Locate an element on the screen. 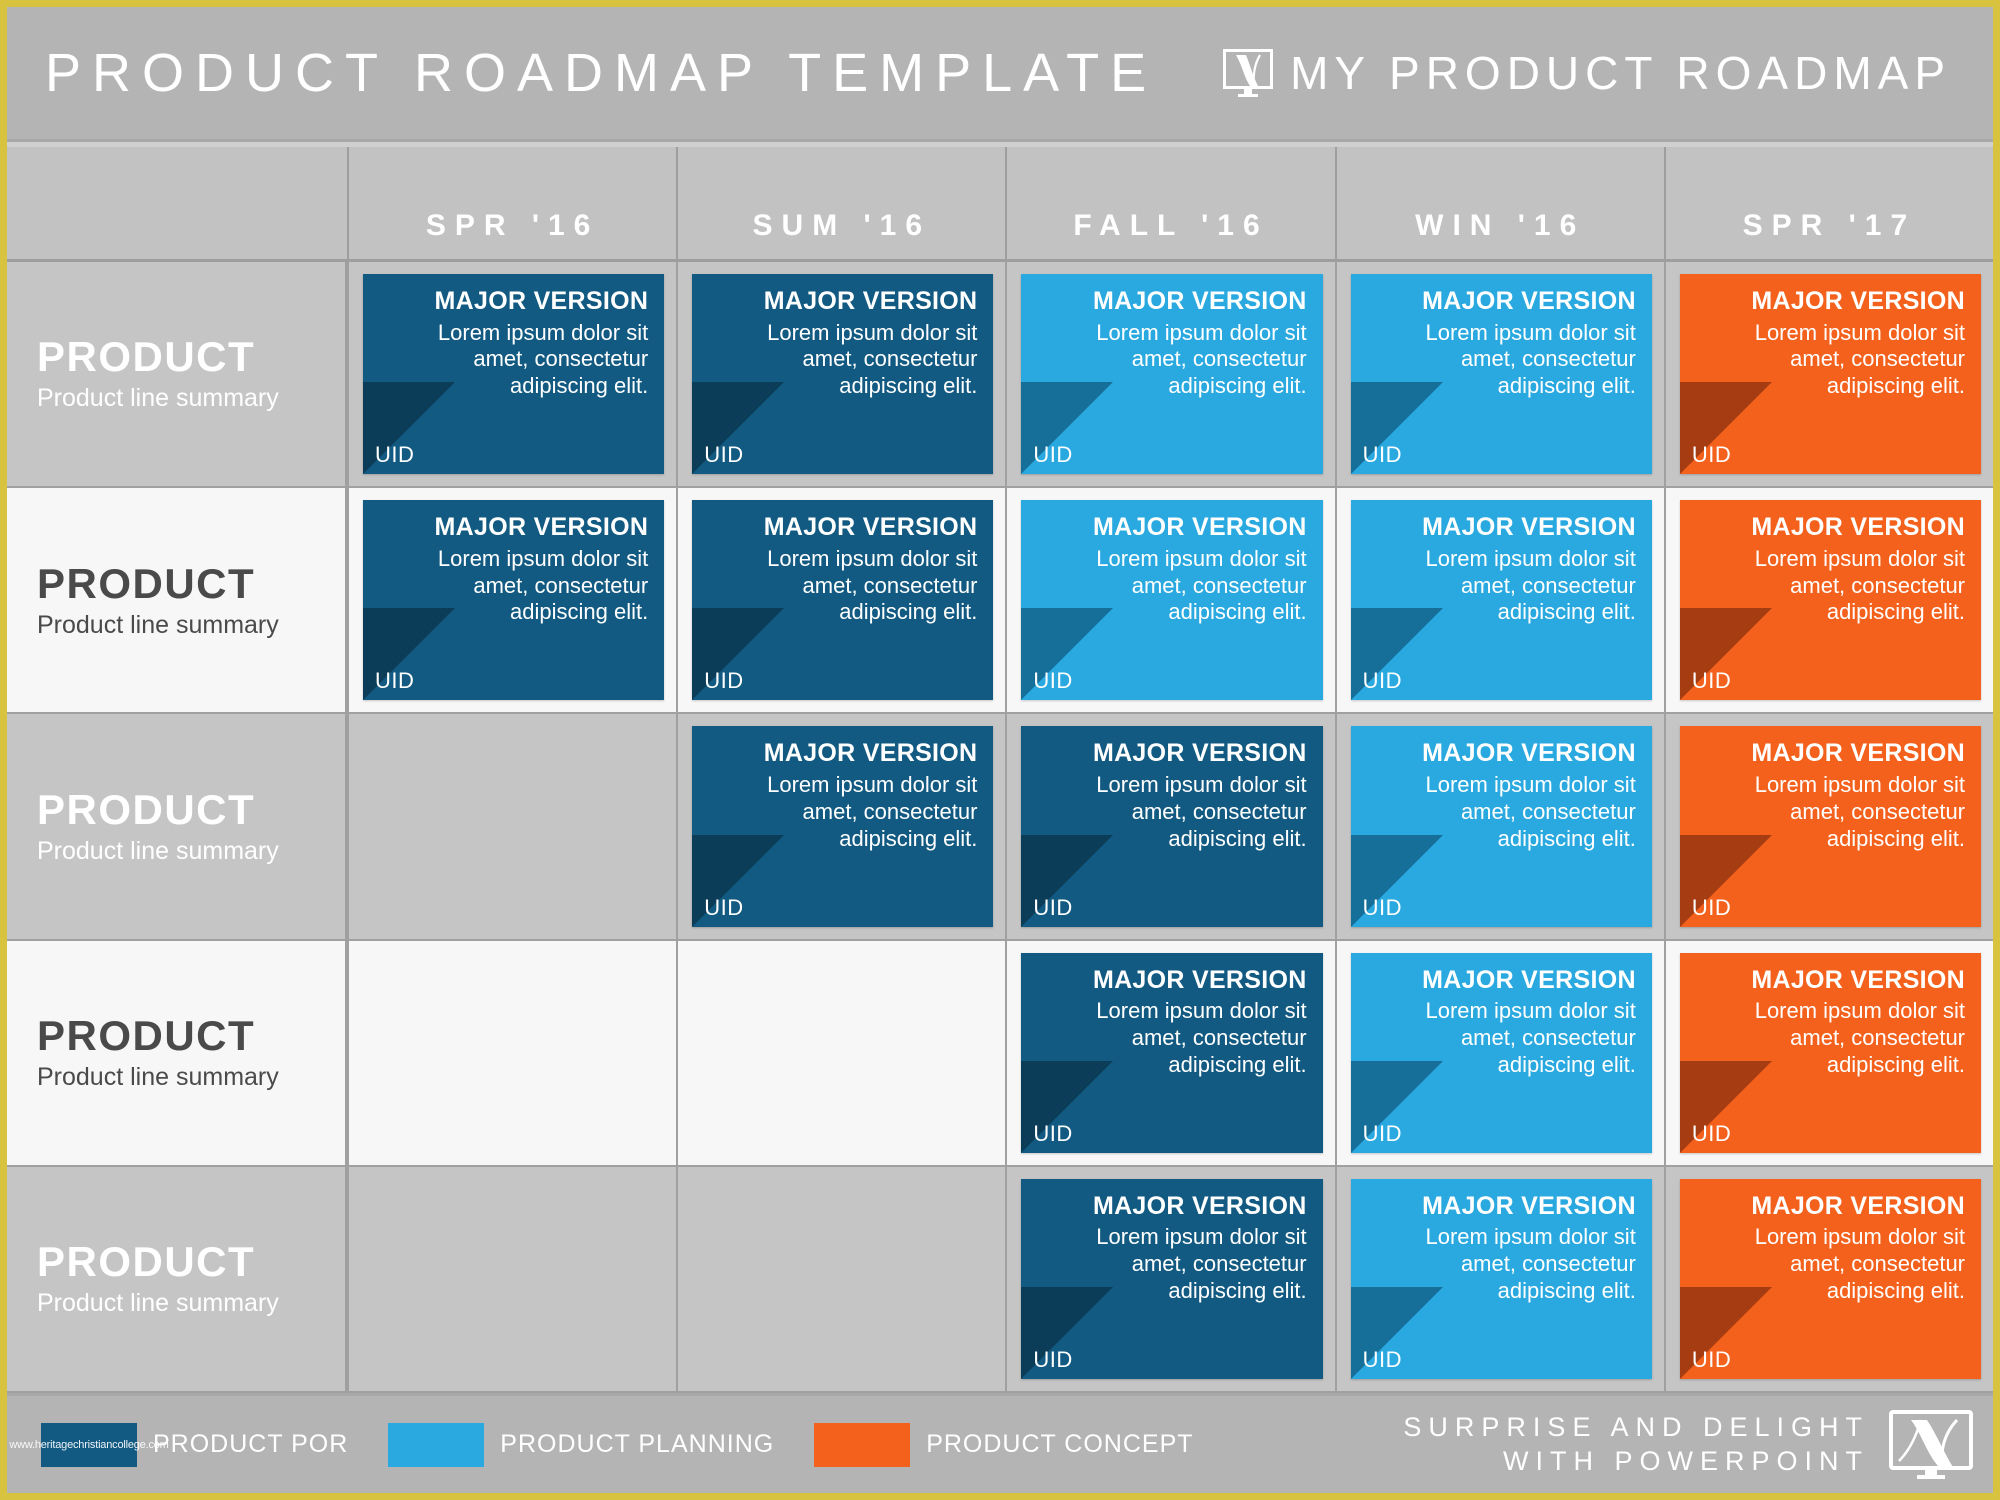 This screenshot has width=2000, height=1500. brand-block: MY PRODUCT ROADMAP is located at coordinates (1594, 73).